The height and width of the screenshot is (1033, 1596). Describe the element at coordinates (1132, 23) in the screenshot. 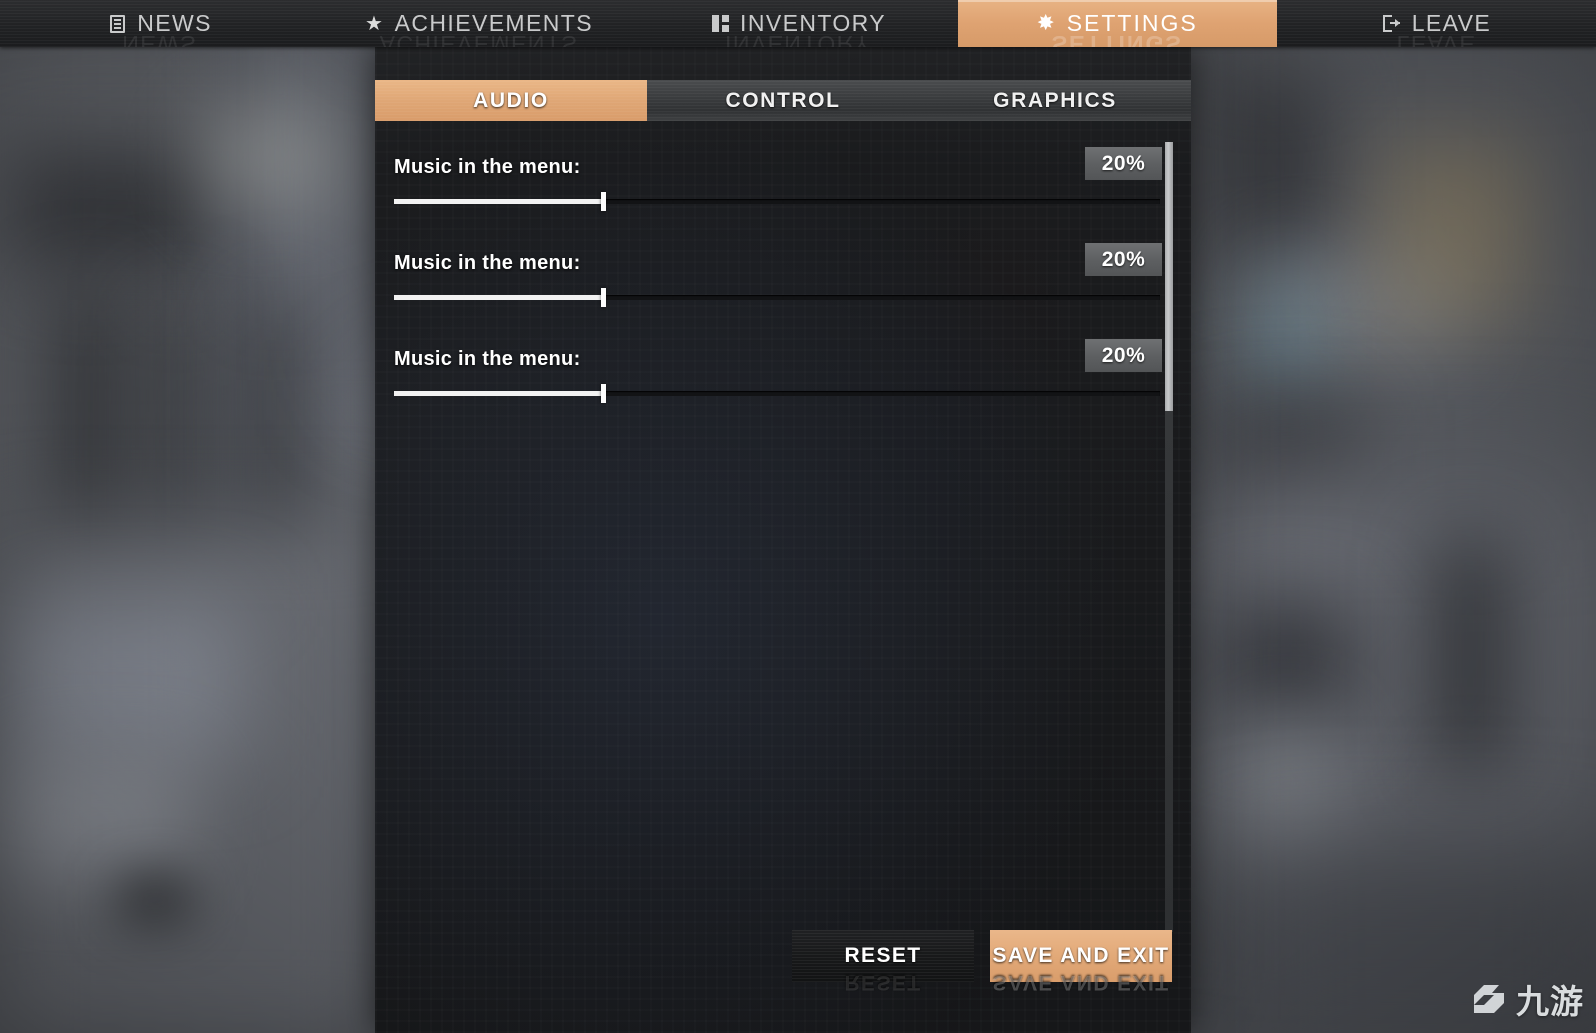

I see `nav-tab-settings-label: SETTINGS` at that location.